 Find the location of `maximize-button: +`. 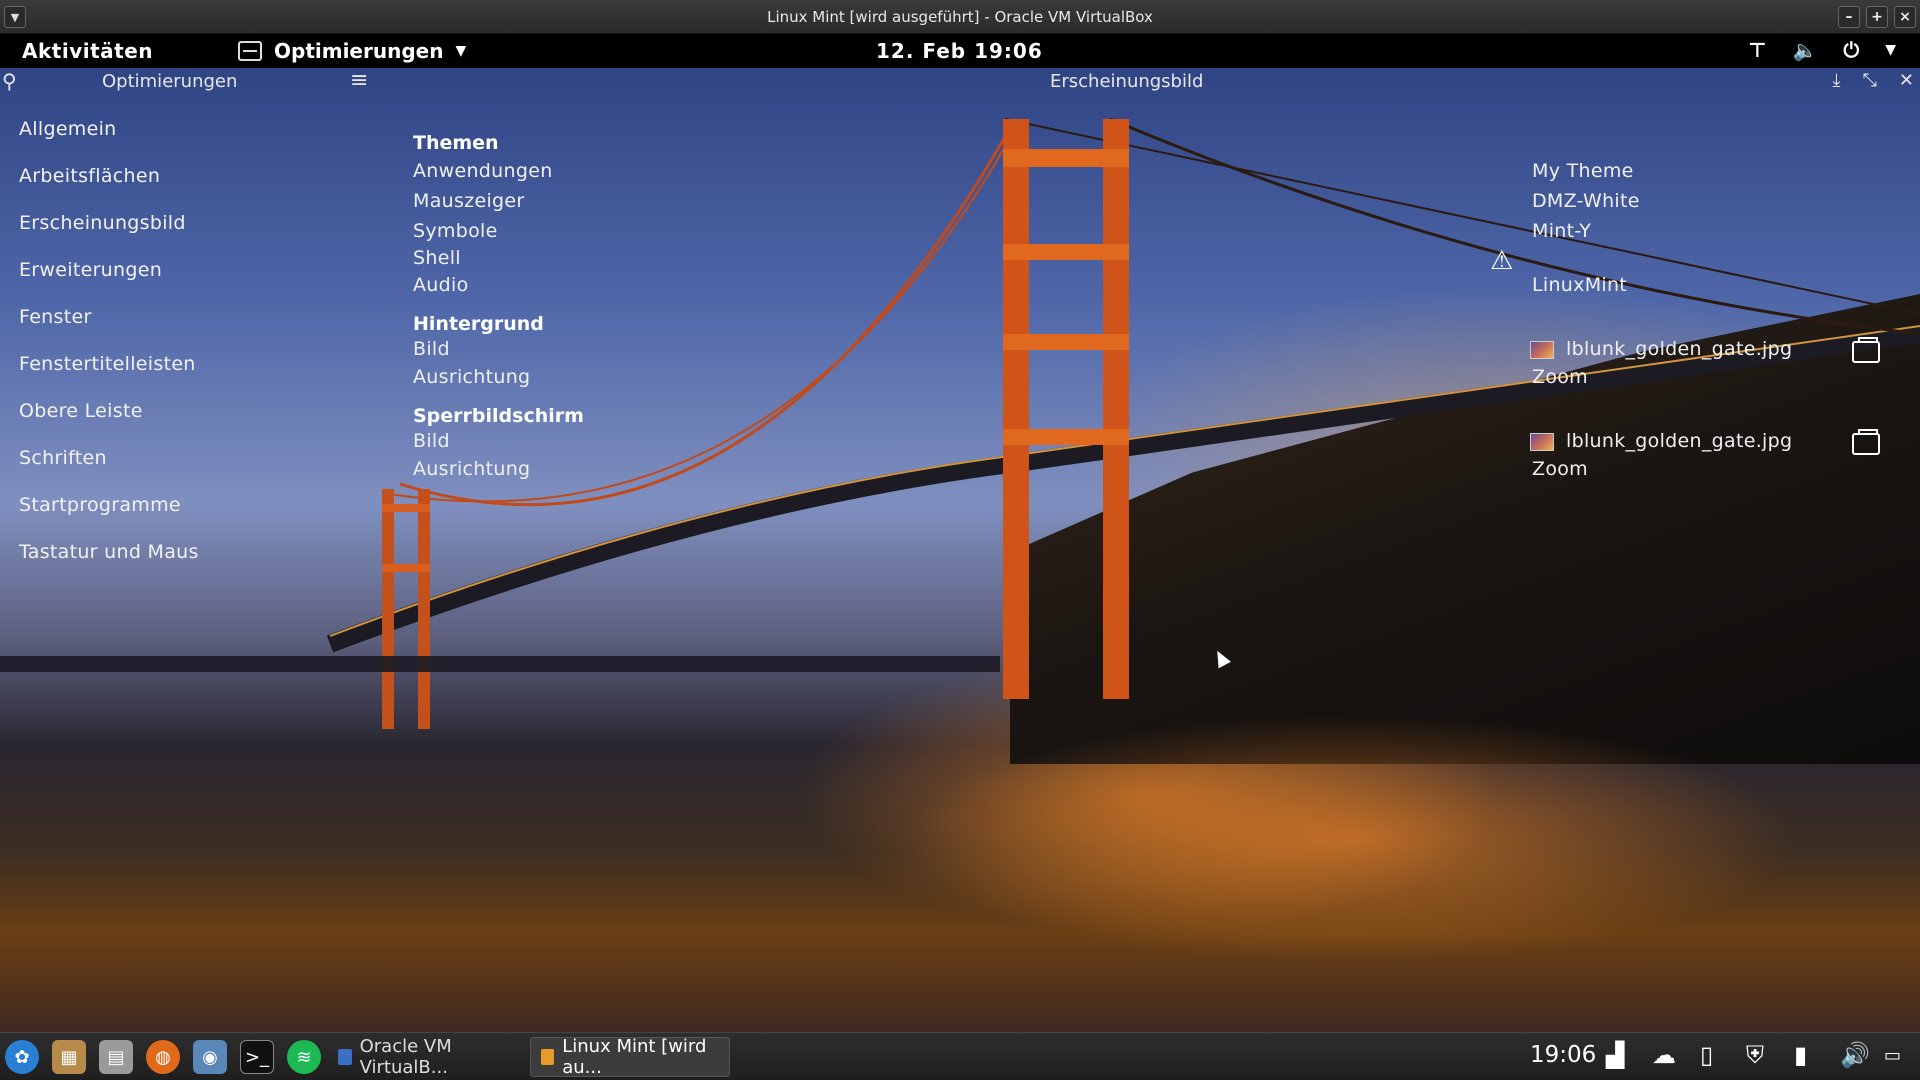

maximize-button: + is located at coordinates (1877, 17).